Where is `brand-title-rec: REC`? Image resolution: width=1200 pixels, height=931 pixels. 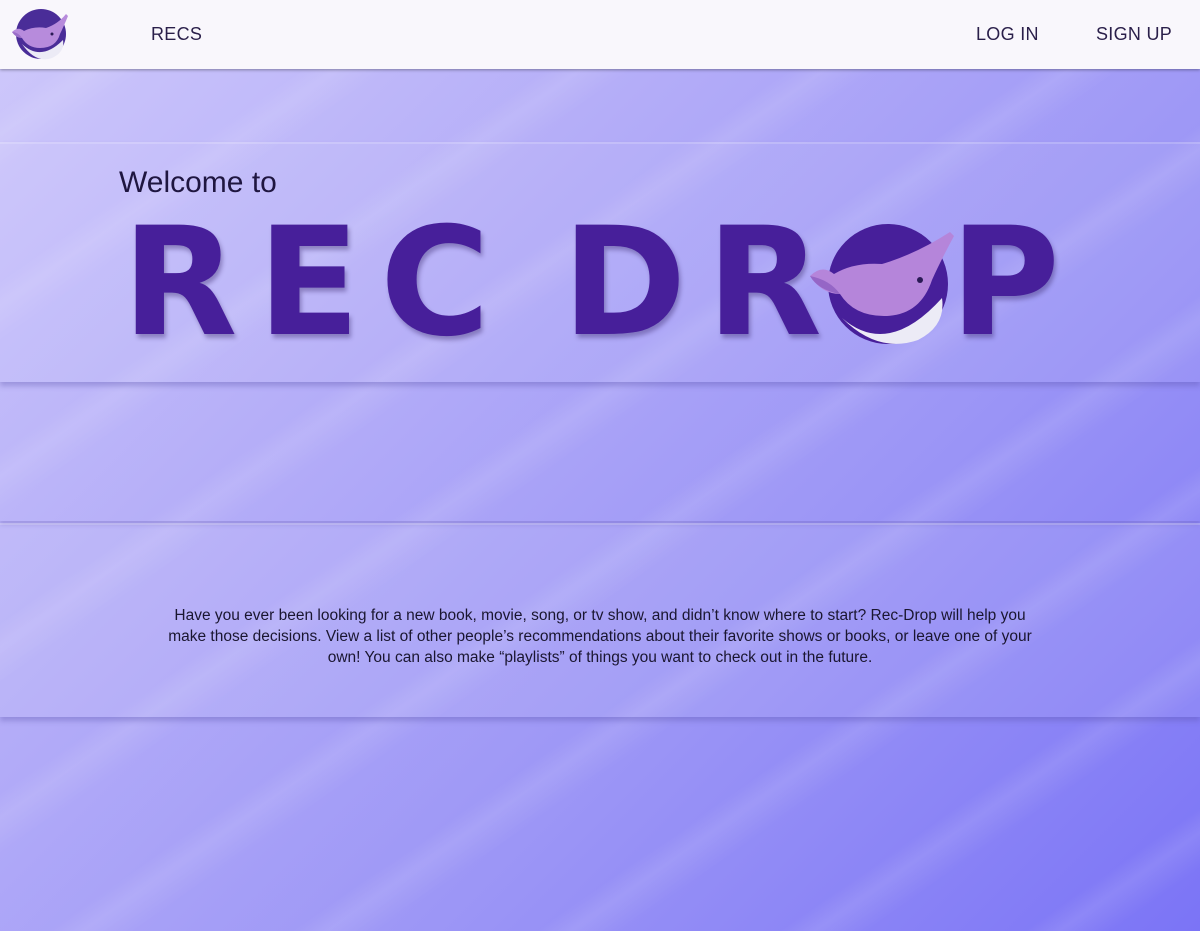
brand-title-rec: REC is located at coordinates (316, 283).